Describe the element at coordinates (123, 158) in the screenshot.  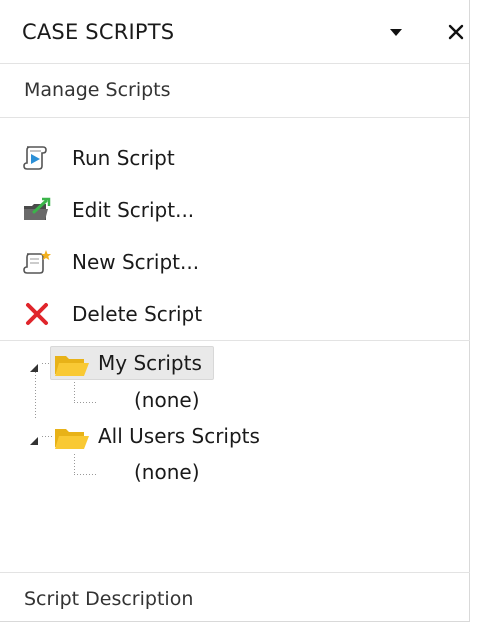
I see `run-script-label: Run Script` at that location.